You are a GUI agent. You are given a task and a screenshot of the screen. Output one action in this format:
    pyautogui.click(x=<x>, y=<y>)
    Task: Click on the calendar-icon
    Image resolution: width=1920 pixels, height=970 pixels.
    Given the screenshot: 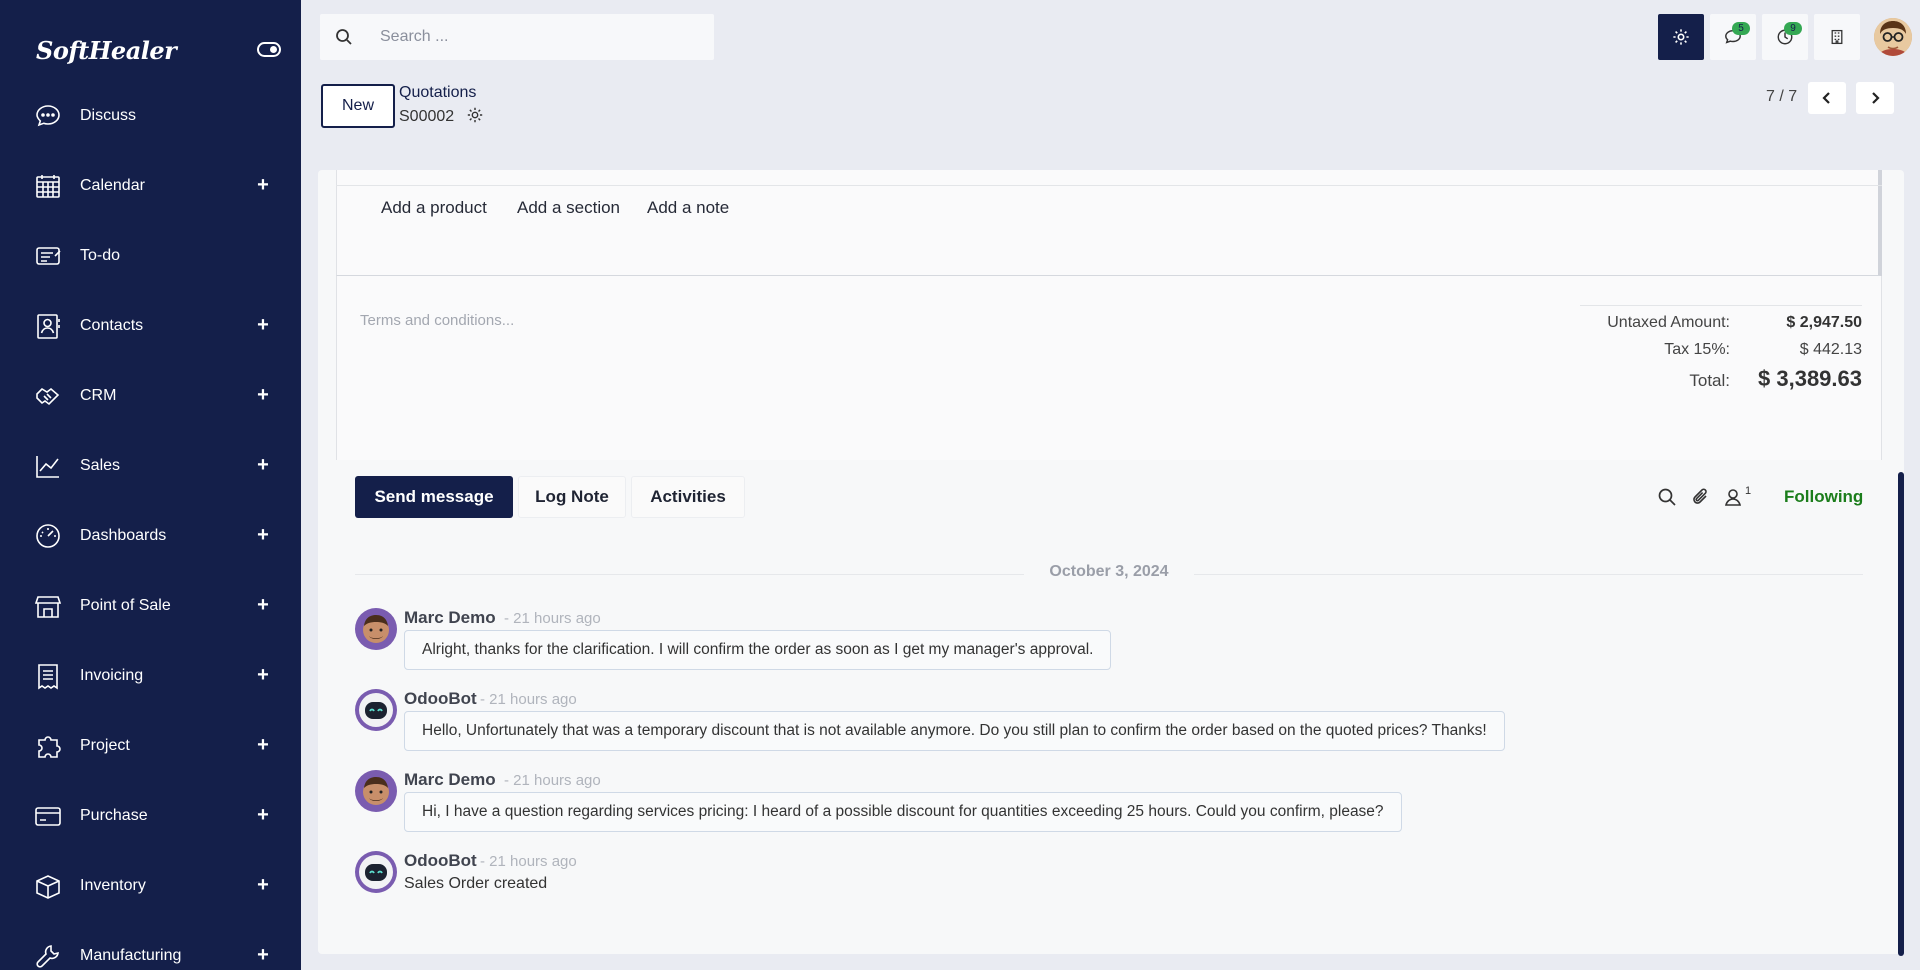 What is the action you would take?
    pyautogui.click(x=48, y=186)
    